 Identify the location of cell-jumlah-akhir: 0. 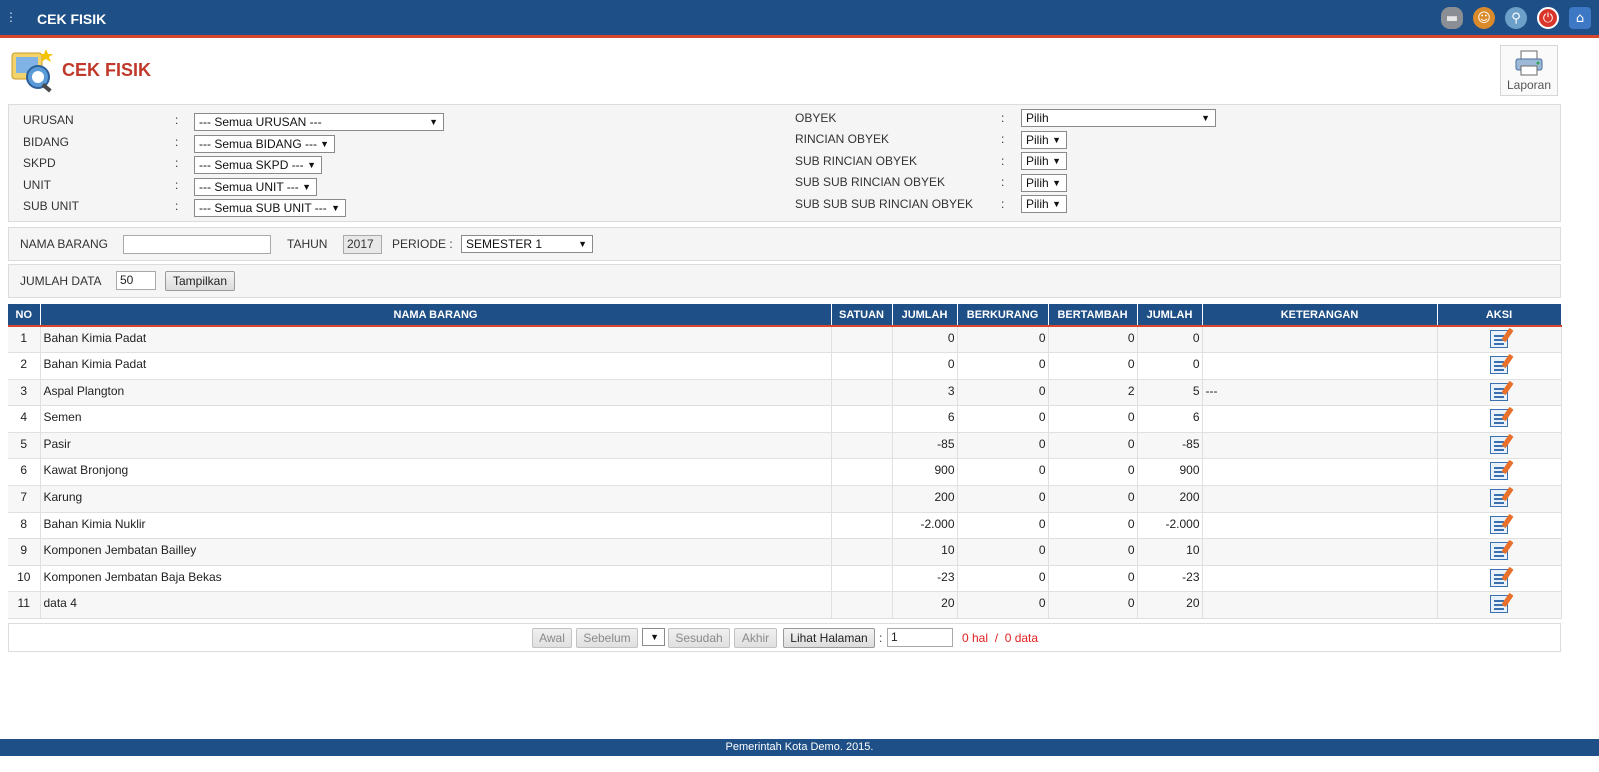
(1170, 366).